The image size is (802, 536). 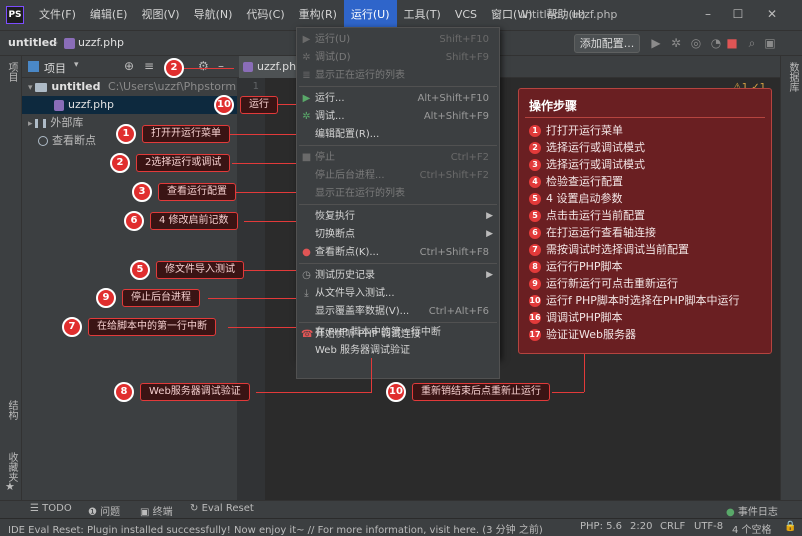 What do you see at coordinates (11, 467) in the screenshot?
I see `tab-favorites: 收藏夹` at bounding box center [11, 467].